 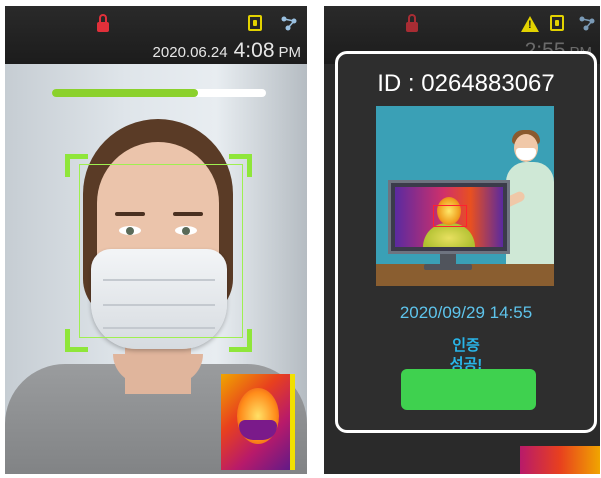 I want to click on scan-progress-bar, so click(x=159, y=93).